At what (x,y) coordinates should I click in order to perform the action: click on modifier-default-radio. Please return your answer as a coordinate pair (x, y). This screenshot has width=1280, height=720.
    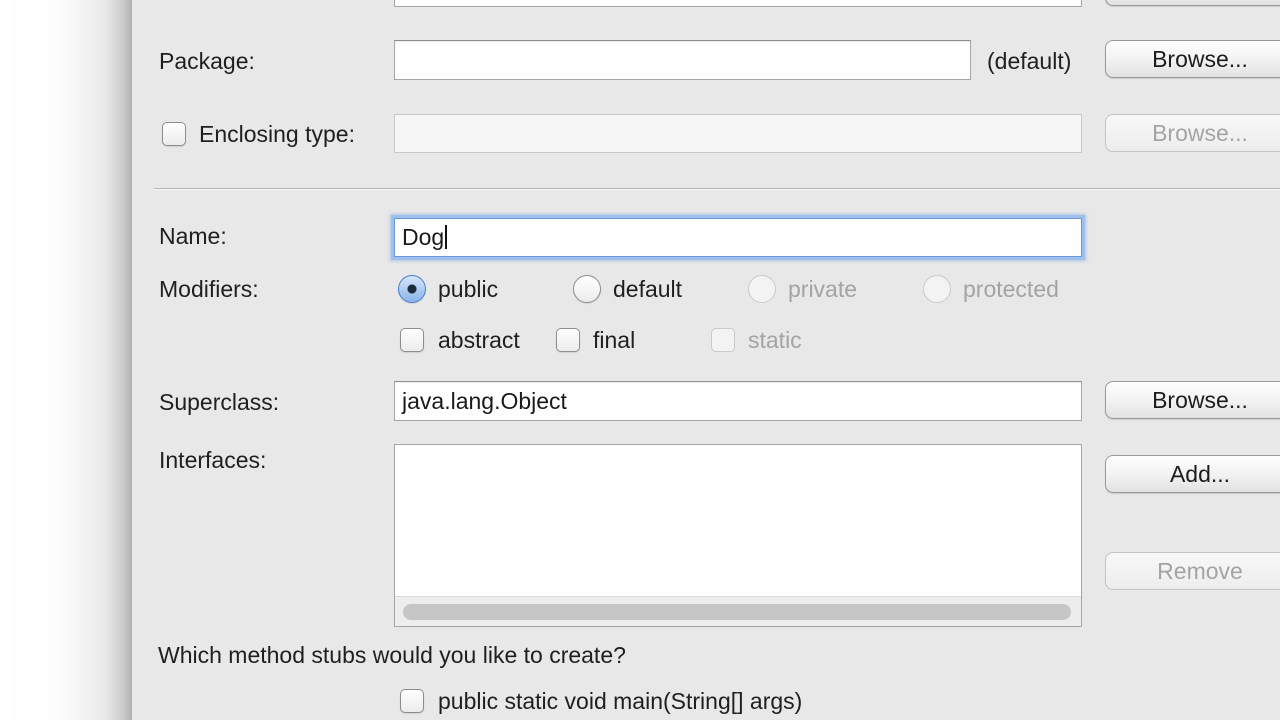
    Looking at the image, I should click on (587, 289).